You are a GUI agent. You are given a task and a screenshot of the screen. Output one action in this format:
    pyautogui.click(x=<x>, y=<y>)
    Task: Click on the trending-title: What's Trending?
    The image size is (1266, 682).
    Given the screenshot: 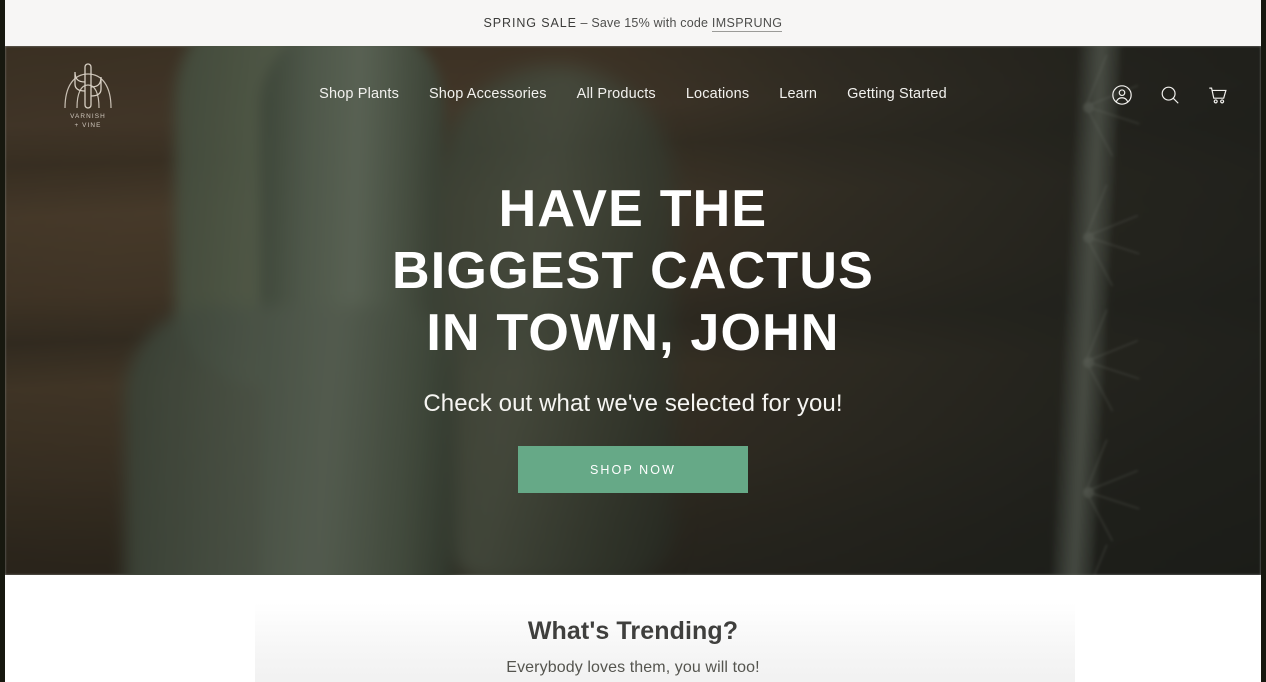 What is the action you would take?
    pyautogui.click(x=633, y=631)
    